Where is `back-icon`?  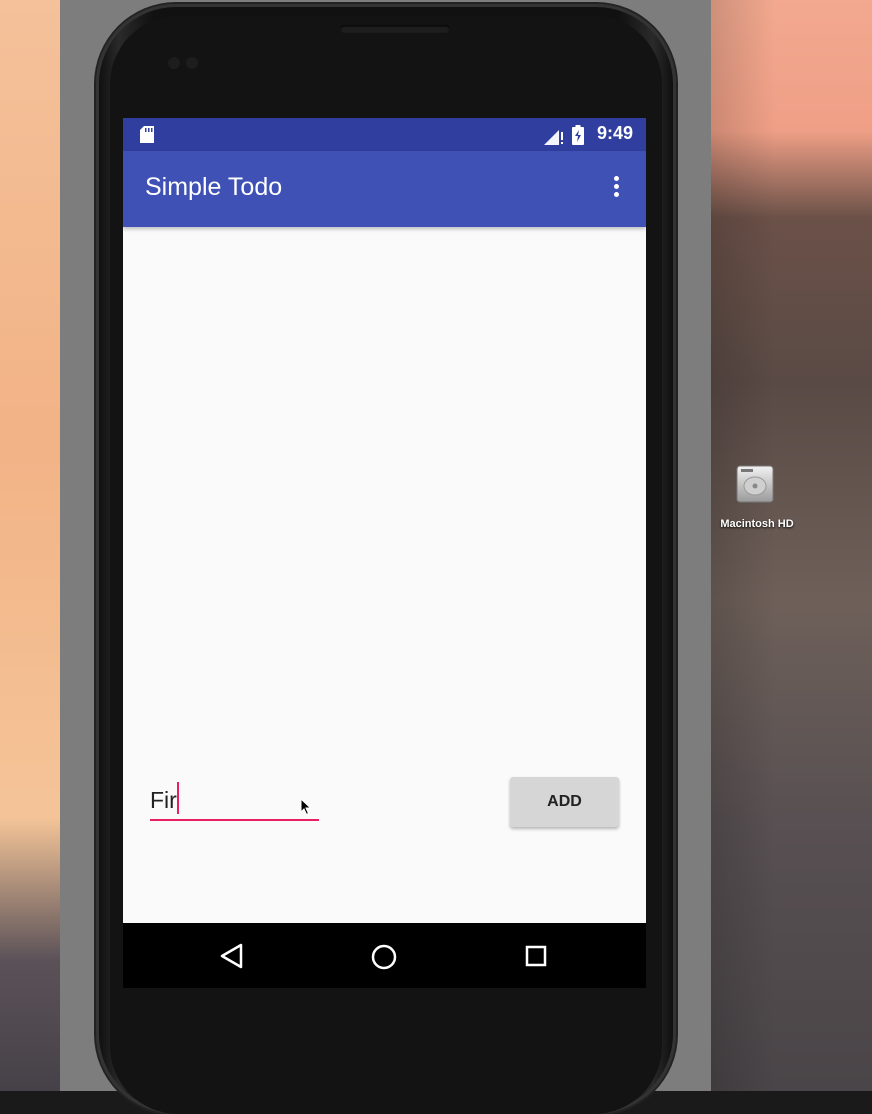
back-icon is located at coordinates (232, 956).